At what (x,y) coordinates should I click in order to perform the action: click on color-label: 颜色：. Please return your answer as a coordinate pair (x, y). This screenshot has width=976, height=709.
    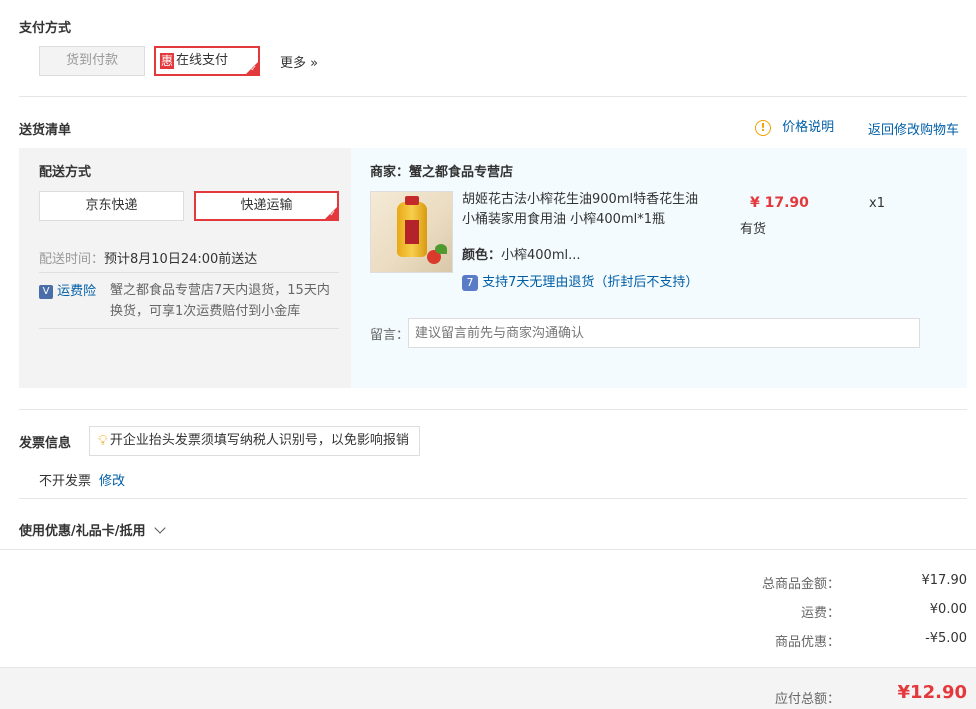
    Looking at the image, I should click on (482, 255).